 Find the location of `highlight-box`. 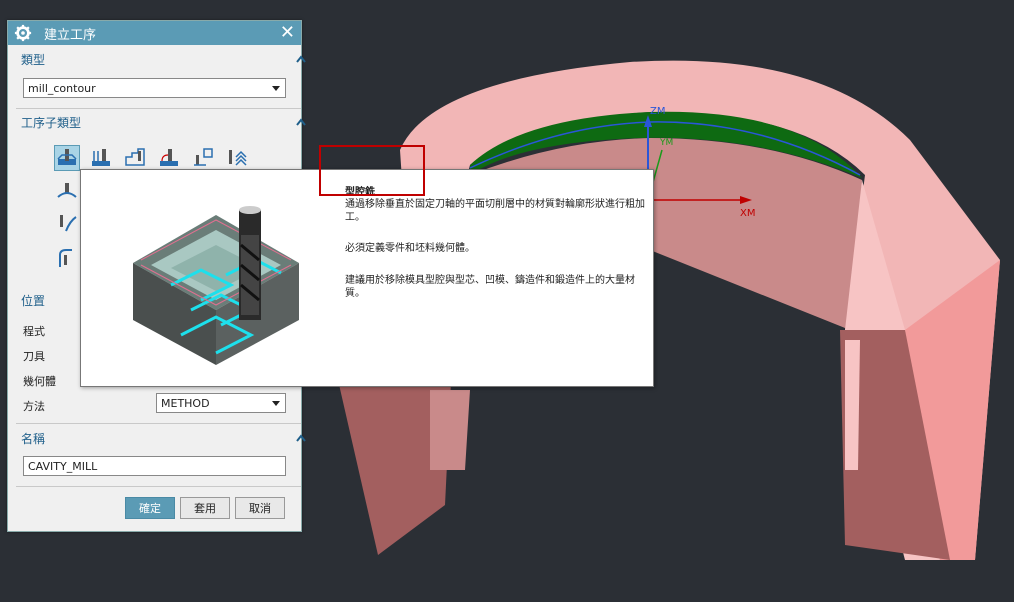

highlight-box is located at coordinates (372, 170).